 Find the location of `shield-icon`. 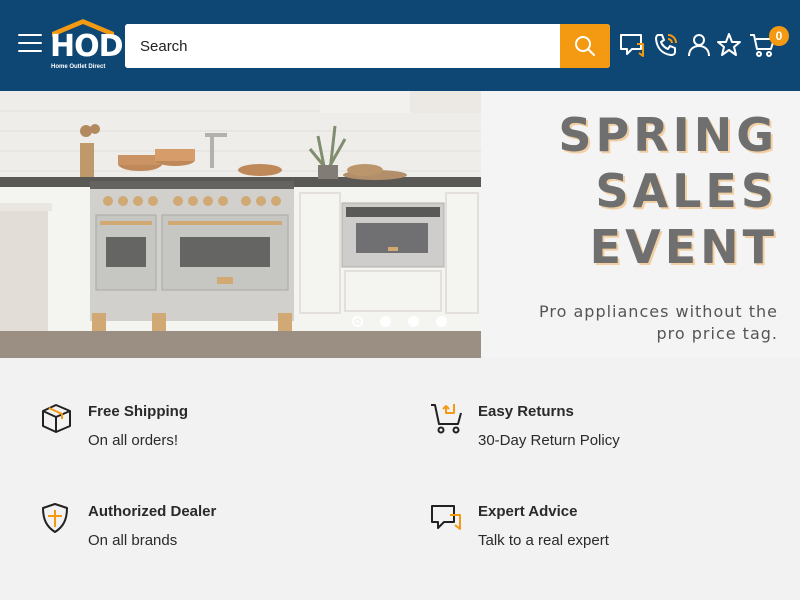

shield-icon is located at coordinates (55, 518).